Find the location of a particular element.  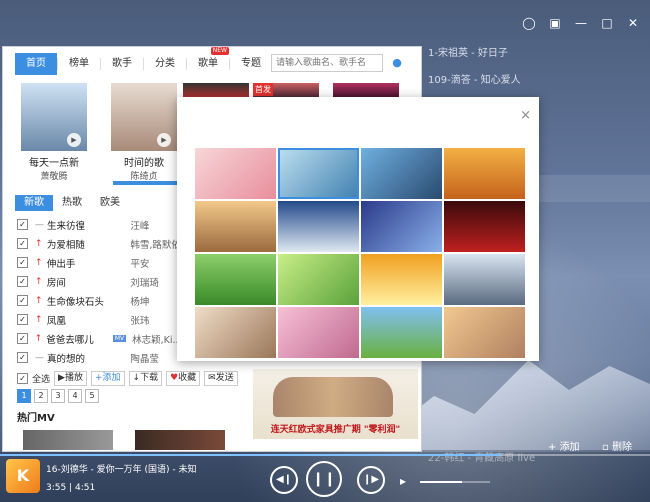

next-button: ❙▶ is located at coordinates (371, 480).